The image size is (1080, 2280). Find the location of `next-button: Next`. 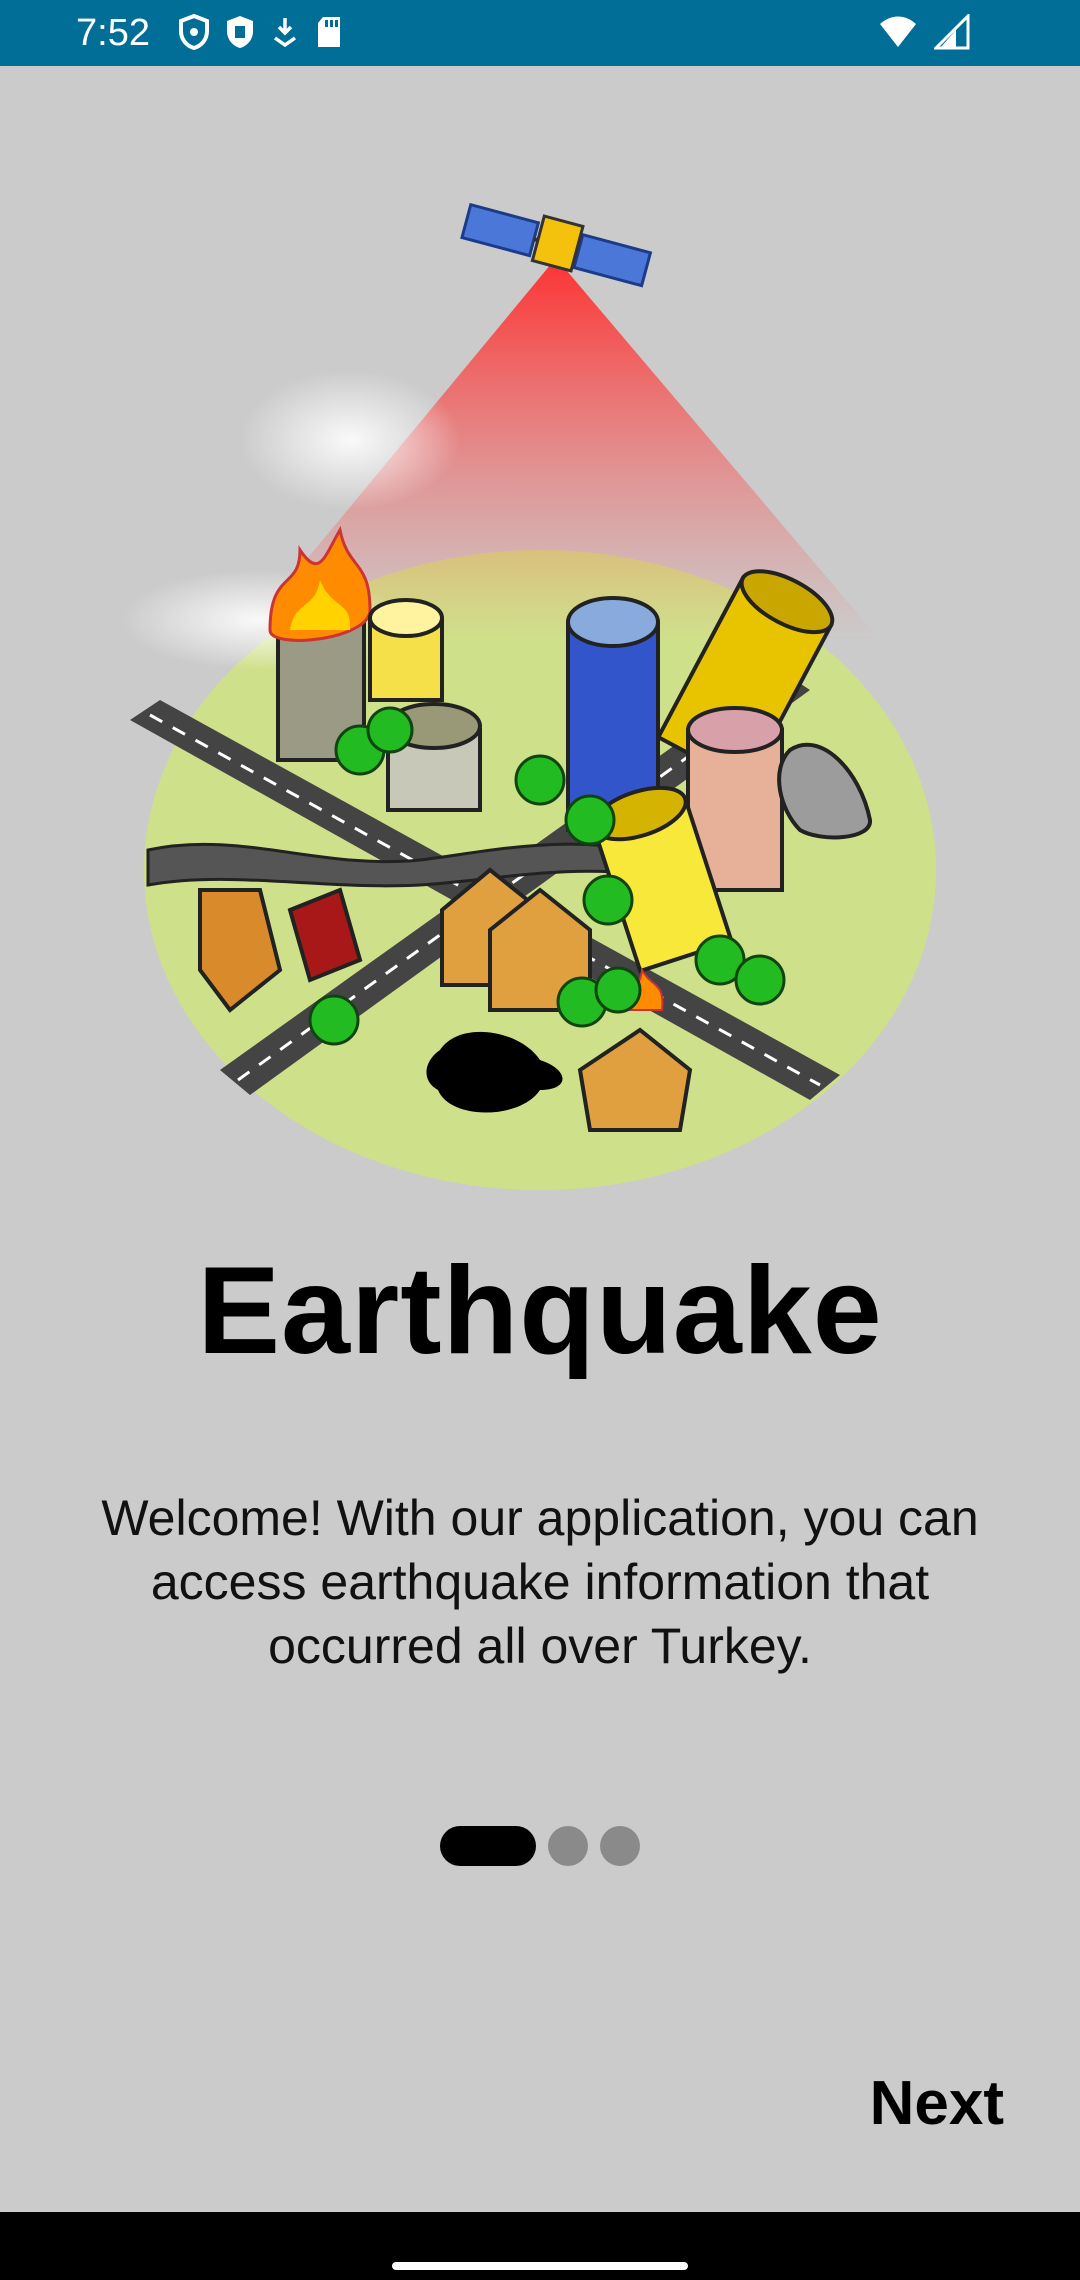

next-button: Next is located at coordinates (937, 2103).